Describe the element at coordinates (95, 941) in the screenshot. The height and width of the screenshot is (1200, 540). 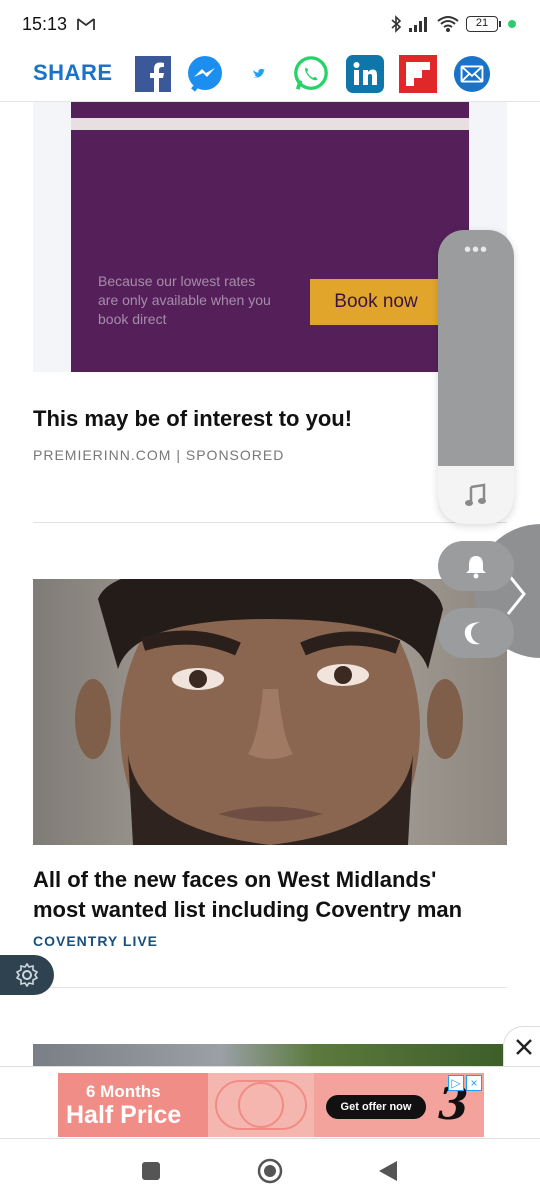
I see `article-source: COVENTRY LIVE` at that location.